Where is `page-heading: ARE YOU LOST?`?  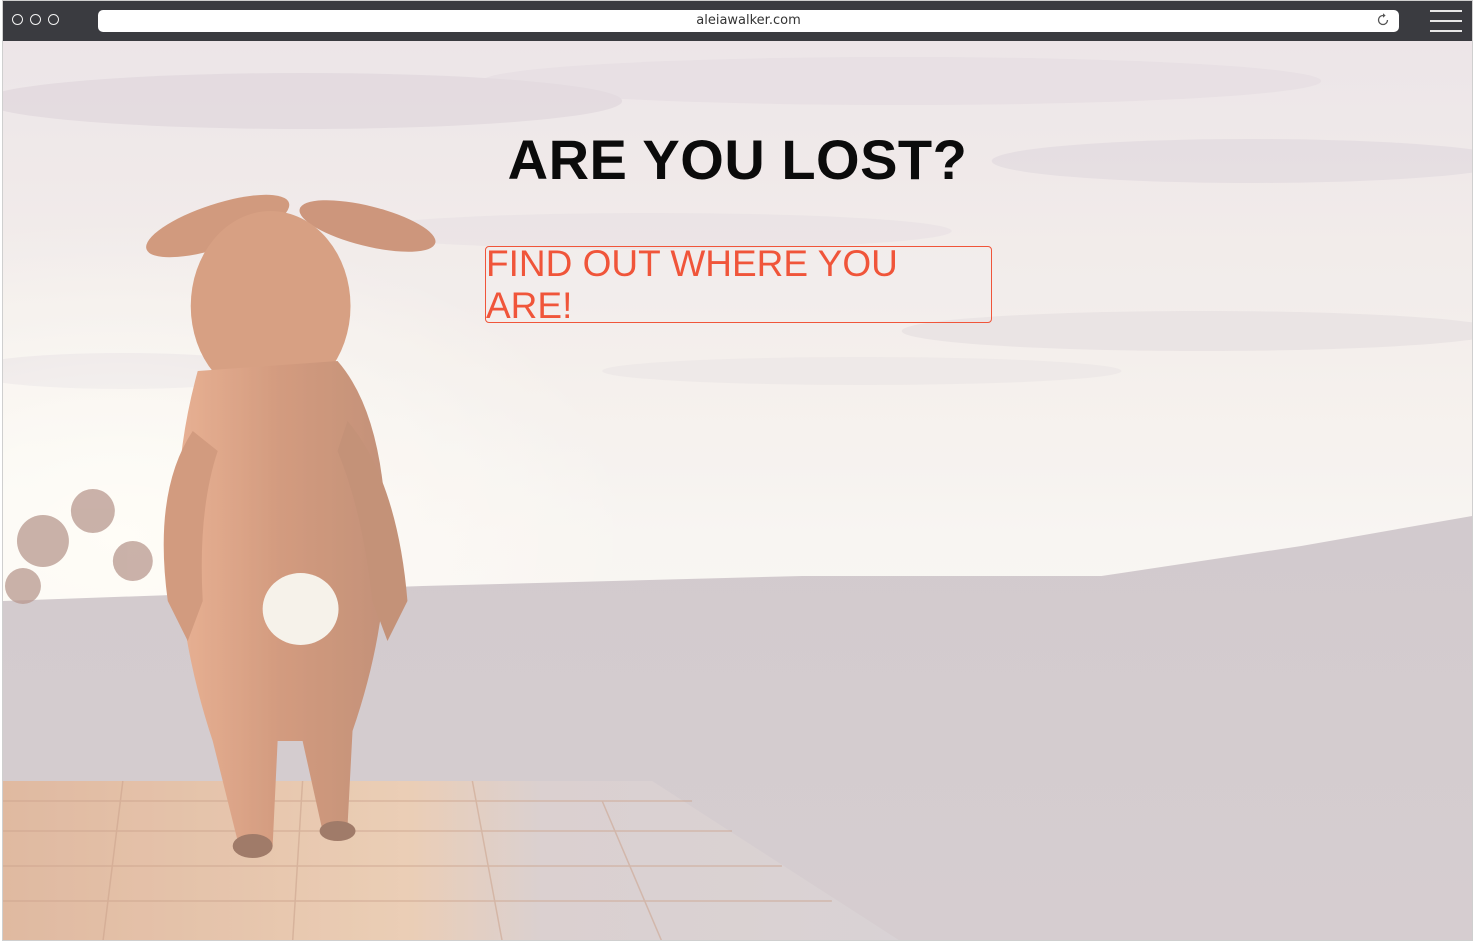
page-heading: ARE YOU LOST? is located at coordinates (737, 159).